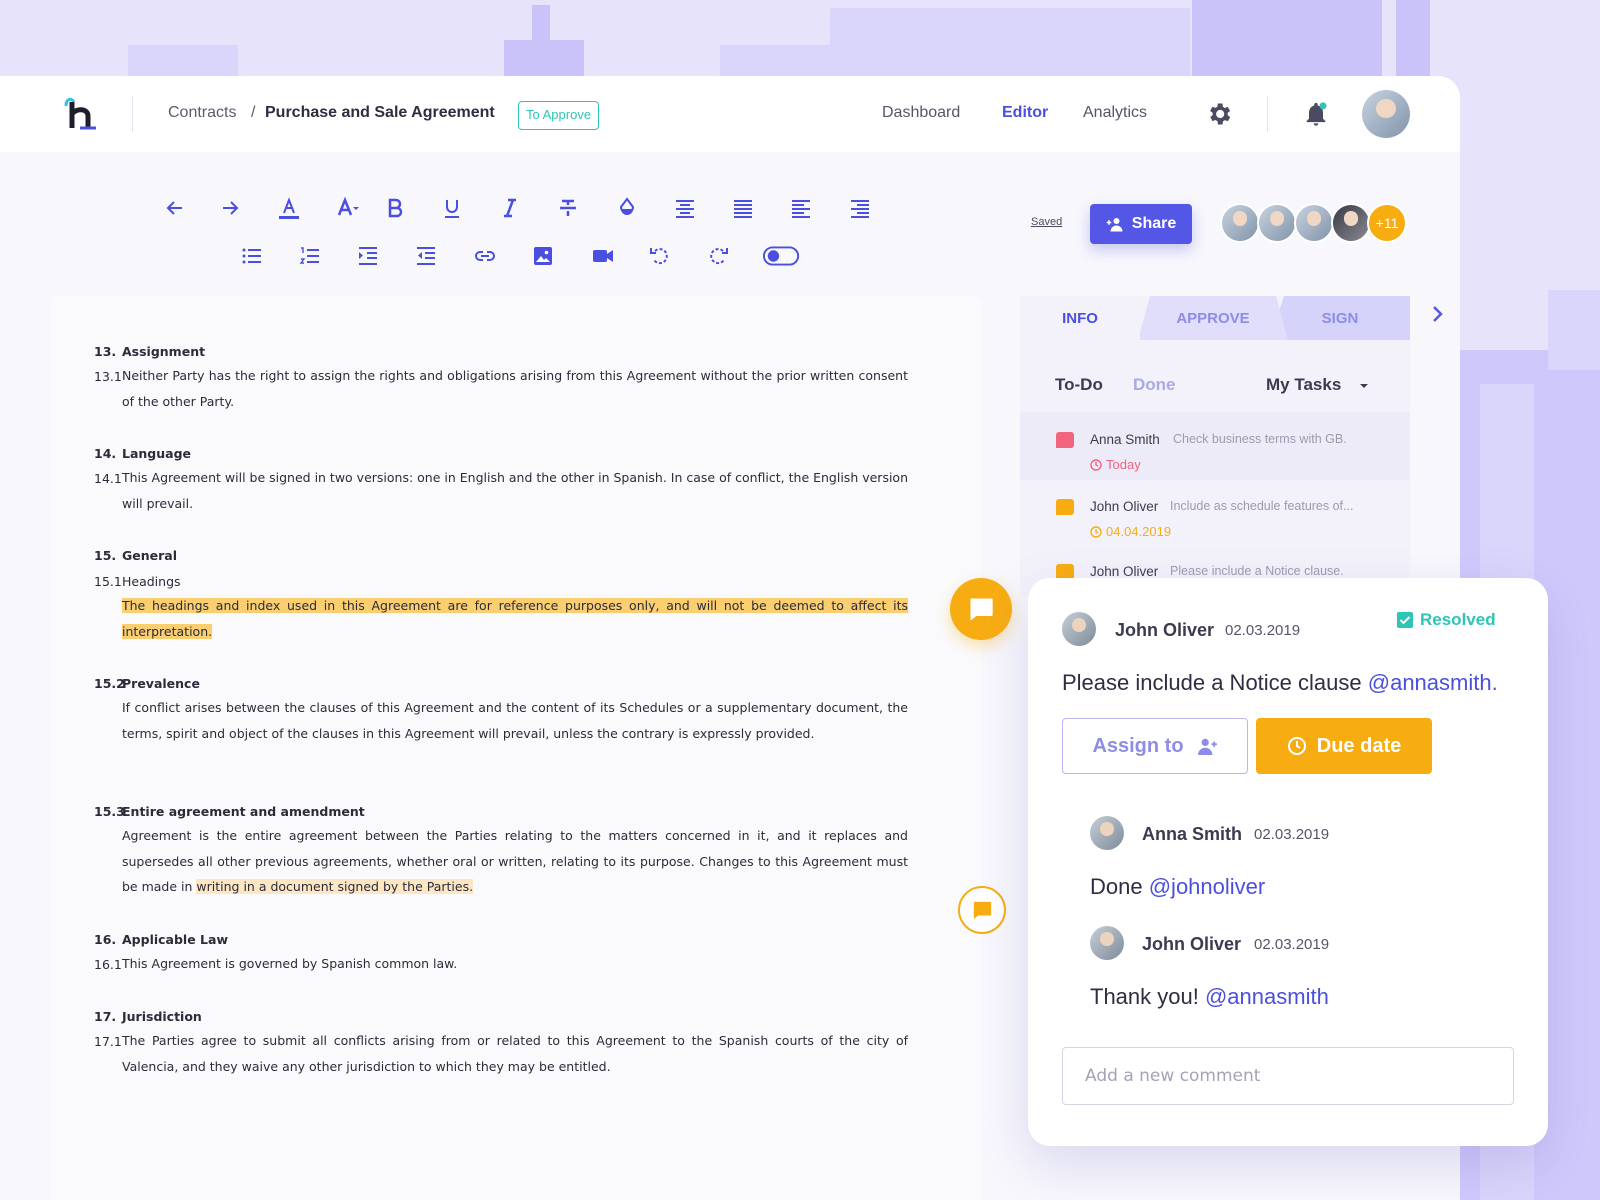  What do you see at coordinates (568, 208) in the screenshot?
I see `strikethrough-icon` at bounding box center [568, 208].